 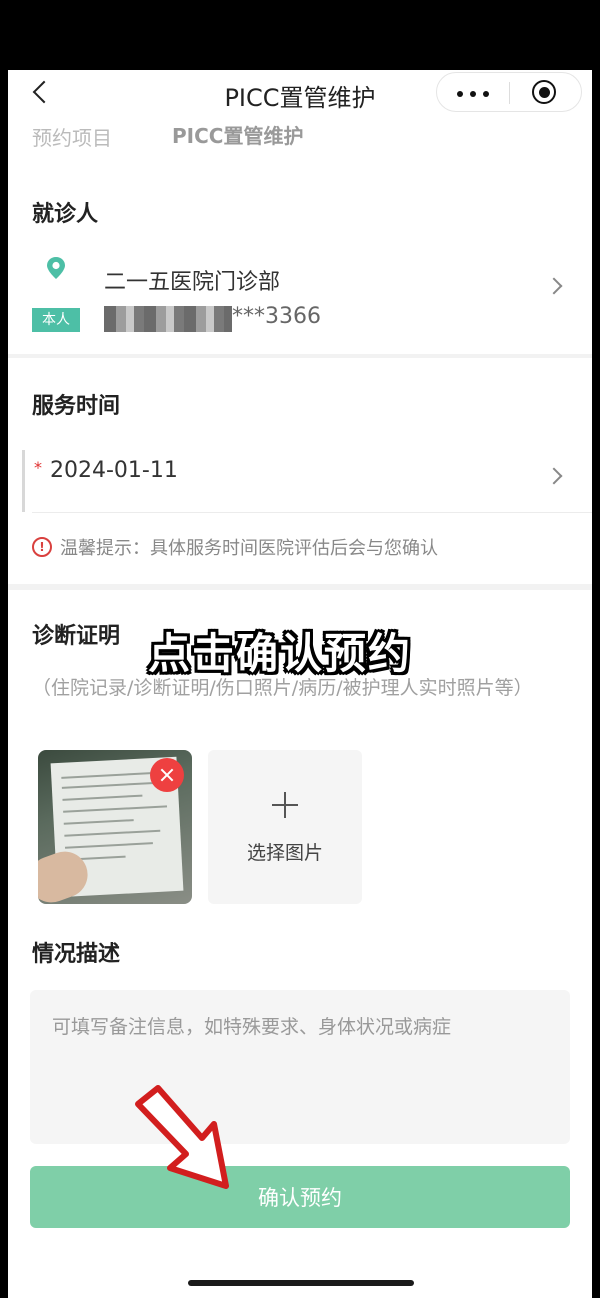 I want to click on plus-icon-vertical, so click(x=285, y=805).